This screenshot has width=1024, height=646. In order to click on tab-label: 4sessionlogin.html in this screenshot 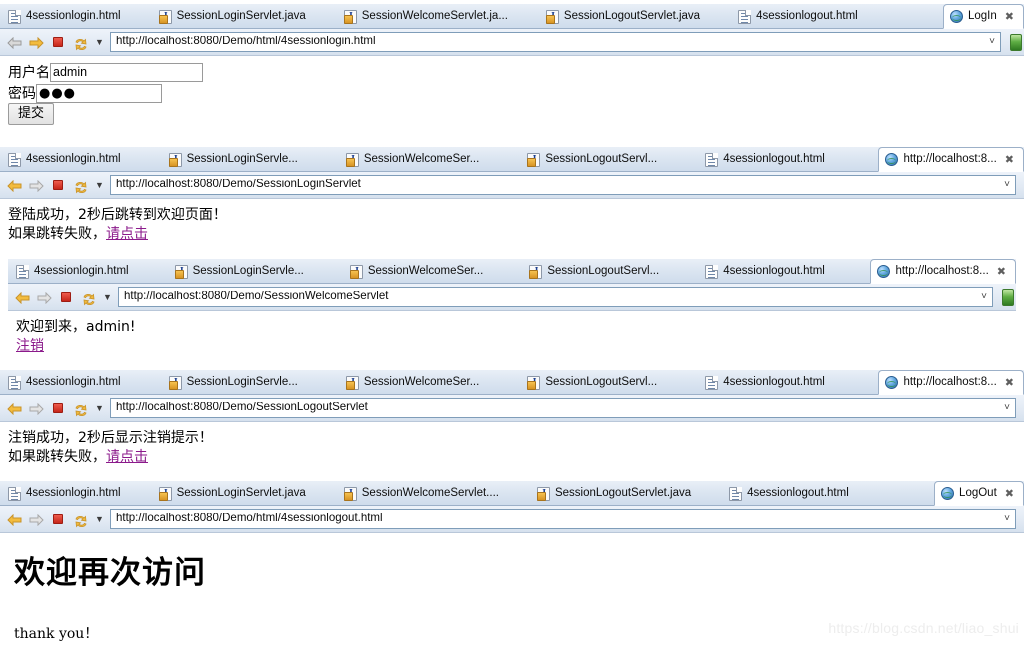, I will do `click(73, 159)`.